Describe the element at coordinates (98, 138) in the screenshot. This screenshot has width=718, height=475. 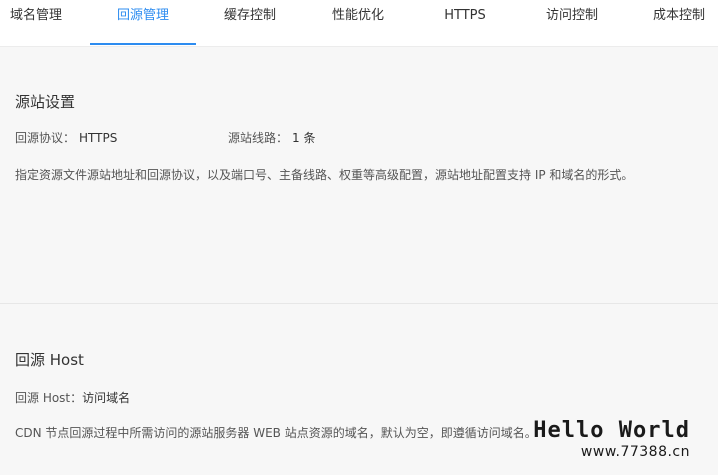
I see `origin-protocol-value: HTTPS` at that location.